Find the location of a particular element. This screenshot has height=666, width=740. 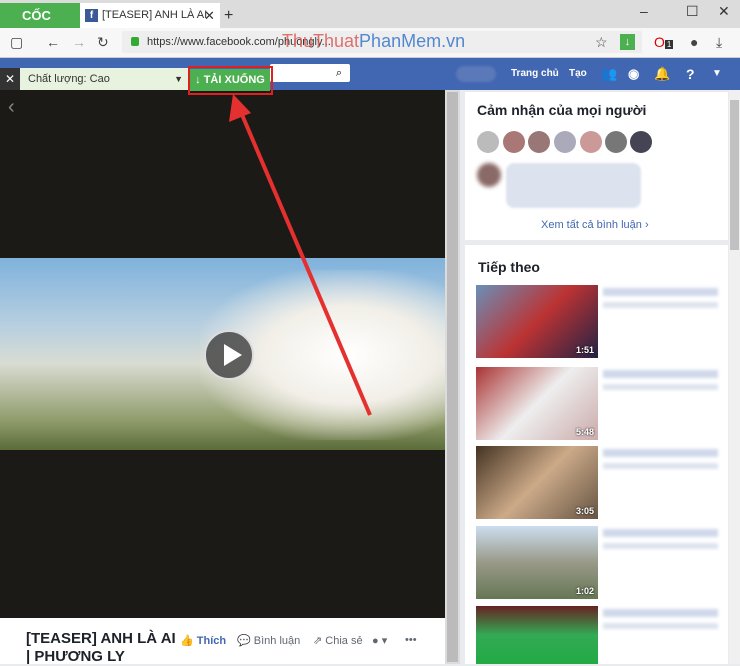

scrollbar-thumb is located at coordinates (452, 377).